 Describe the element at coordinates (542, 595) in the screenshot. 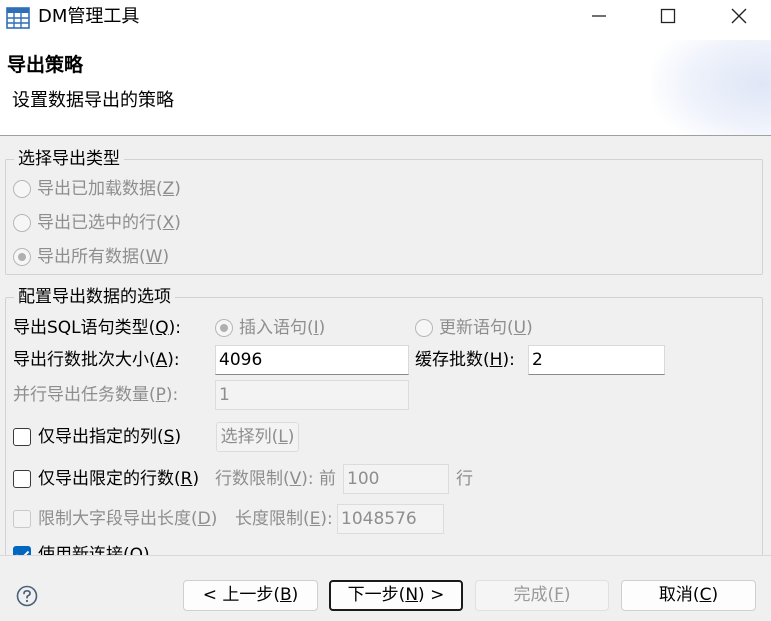

I see `finish-button: 完成(F)` at that location.